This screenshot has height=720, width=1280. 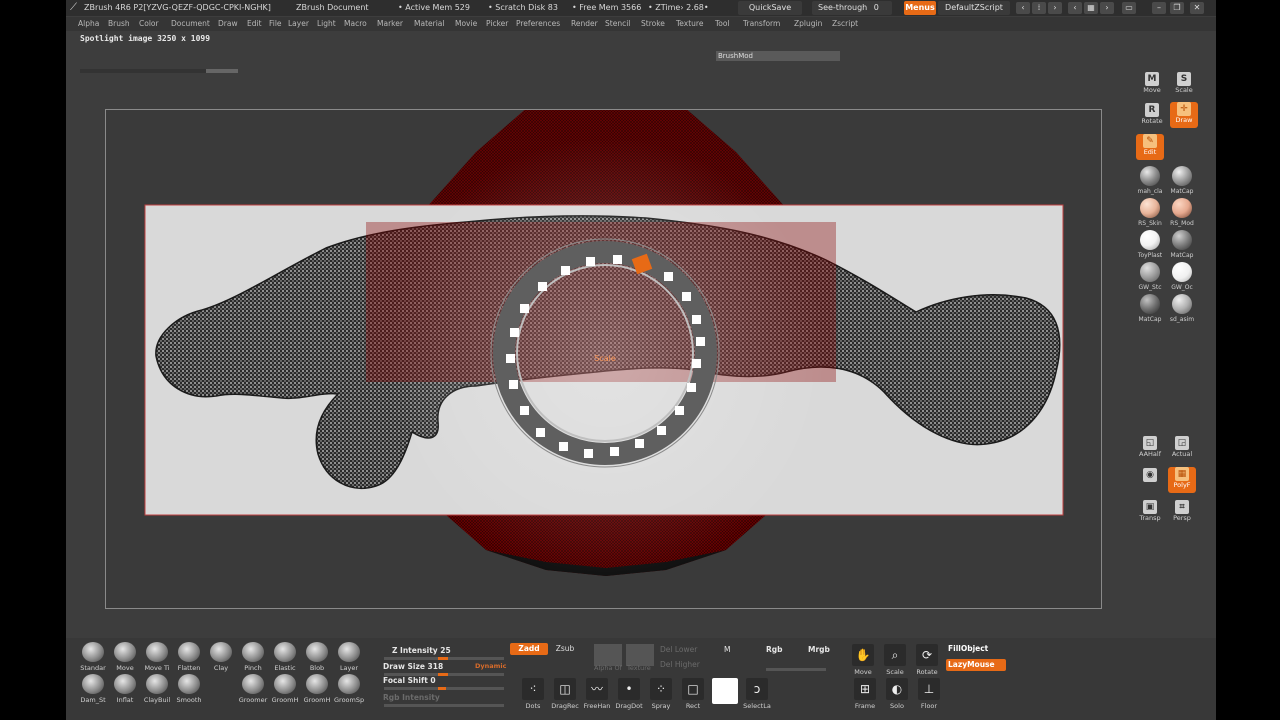 I want to click on menu-stroke: Stroke, so click(x=653, y=24).